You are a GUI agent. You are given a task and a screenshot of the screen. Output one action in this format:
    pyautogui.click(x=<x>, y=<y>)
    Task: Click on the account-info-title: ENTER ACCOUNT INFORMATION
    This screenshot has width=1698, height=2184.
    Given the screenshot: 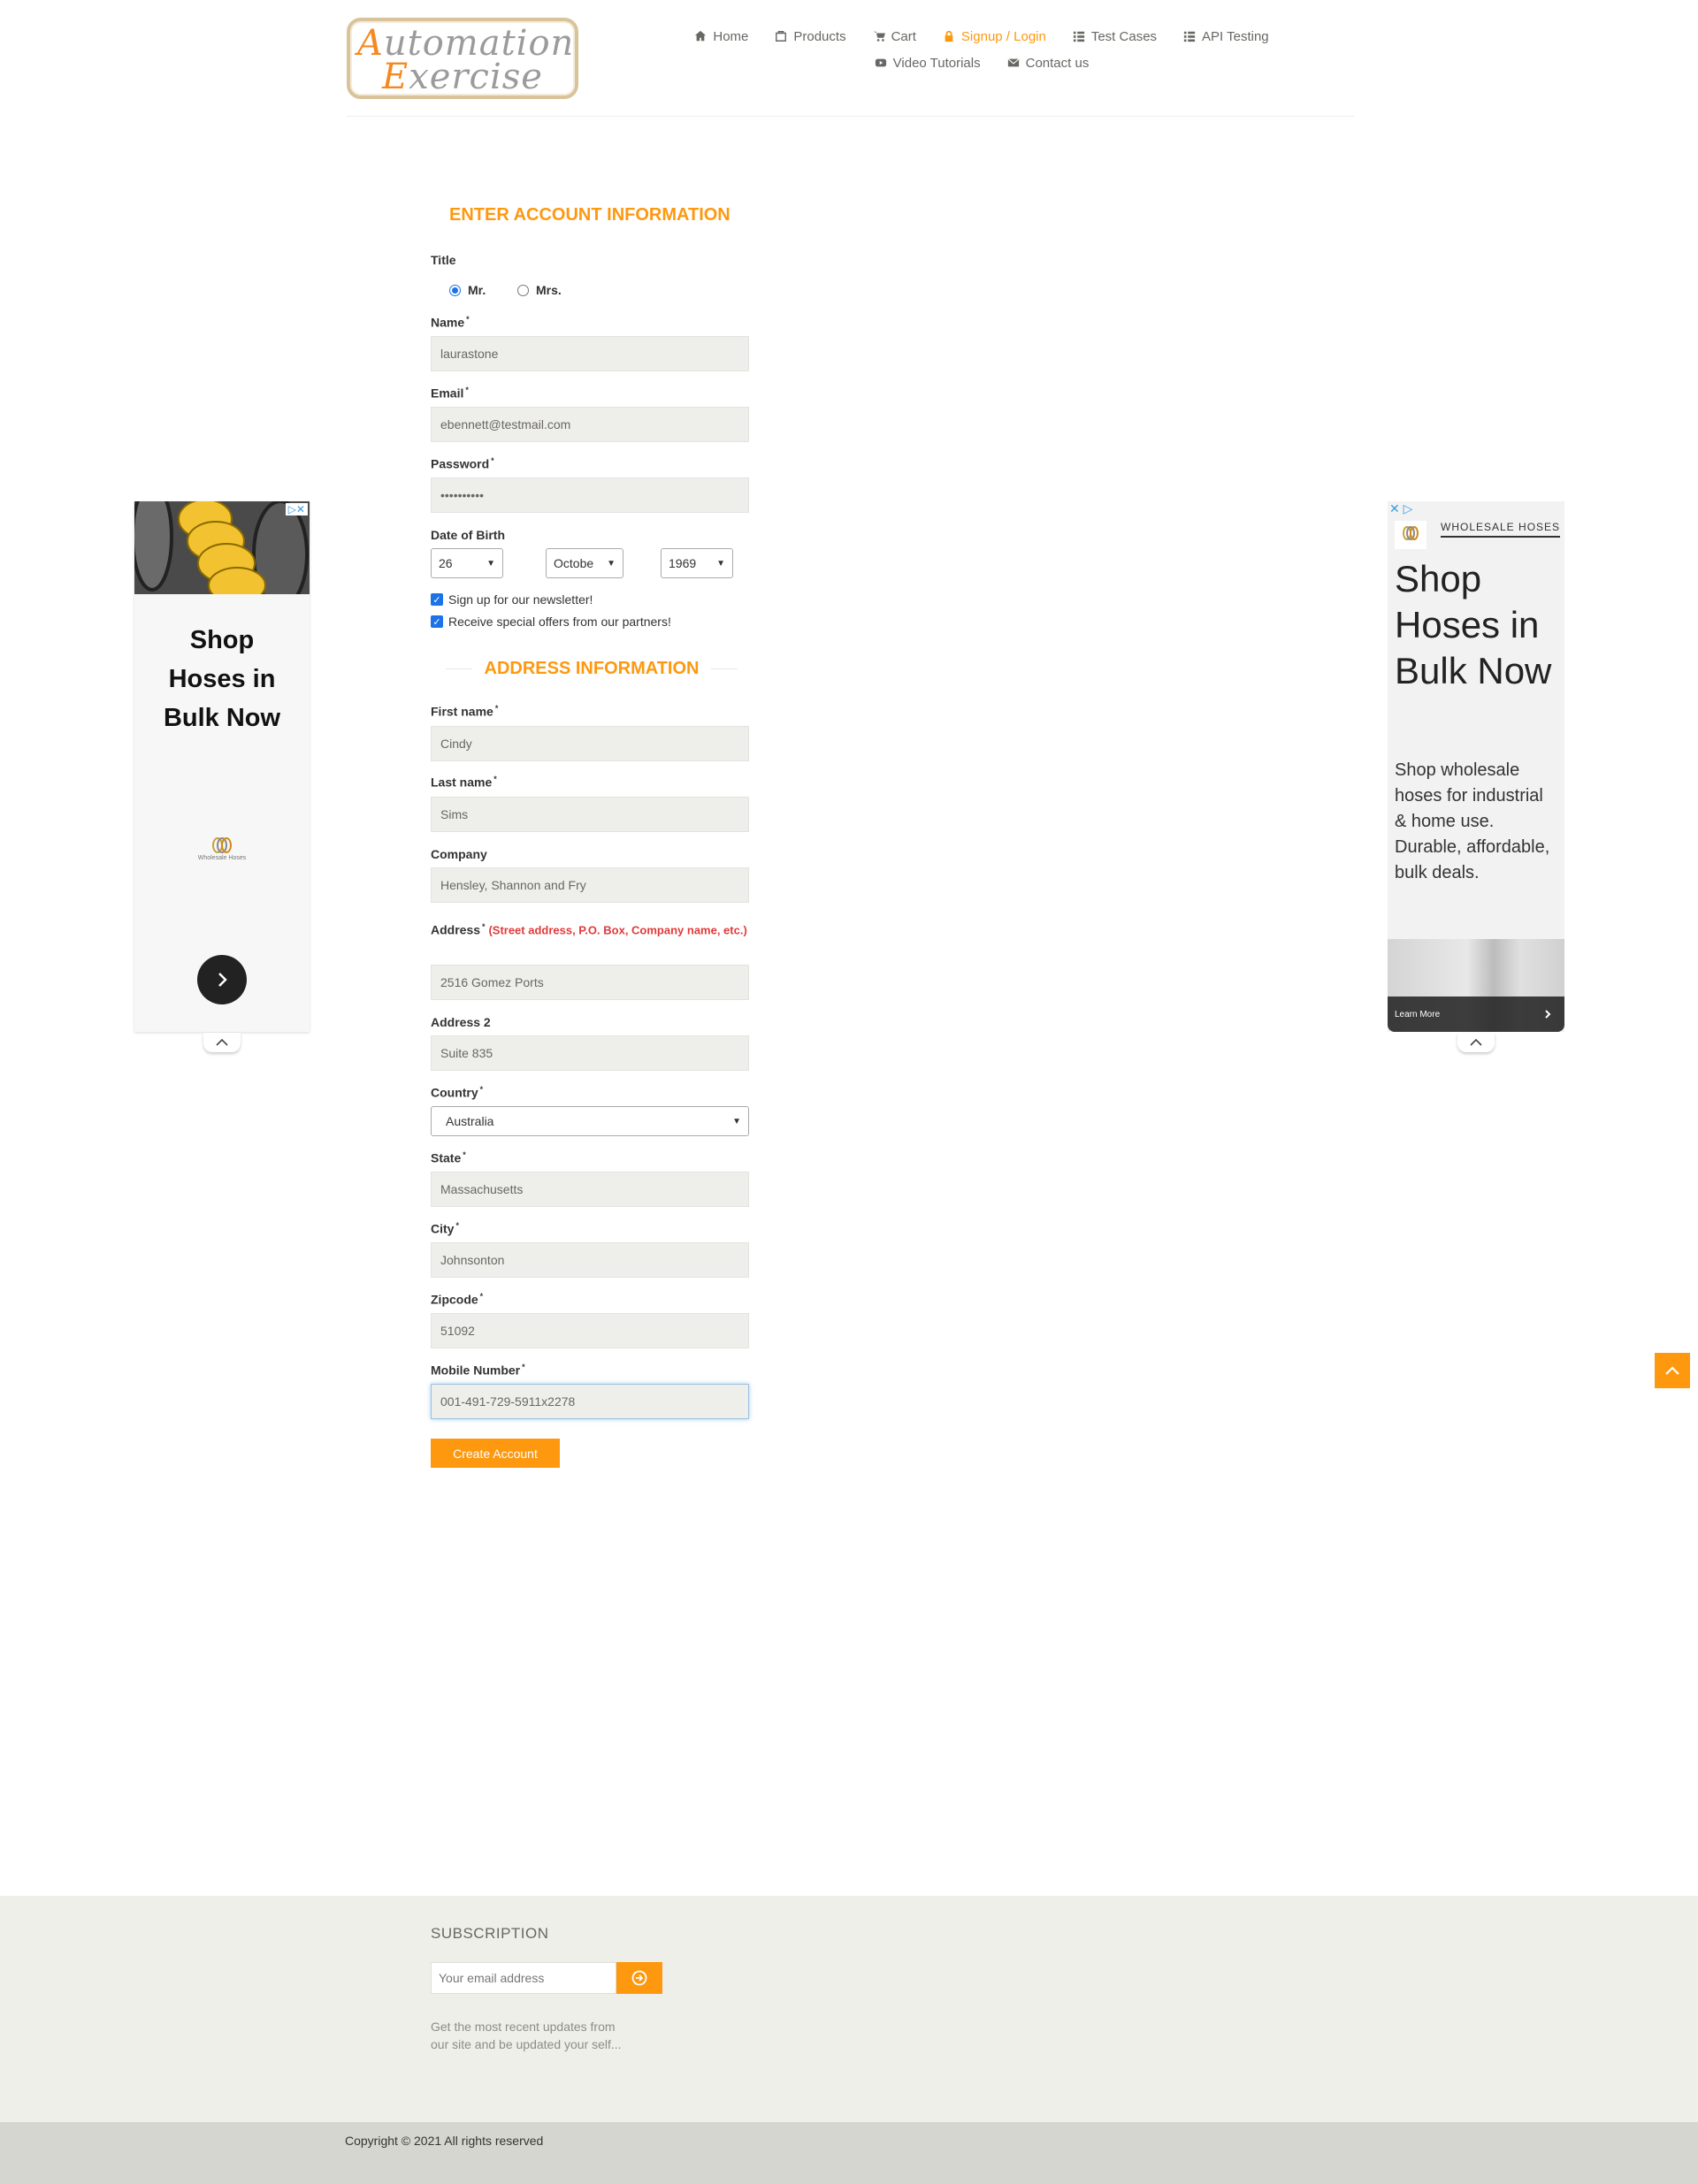 What is the action you would take?
    pyautogui.click(x=590, y=215)
    